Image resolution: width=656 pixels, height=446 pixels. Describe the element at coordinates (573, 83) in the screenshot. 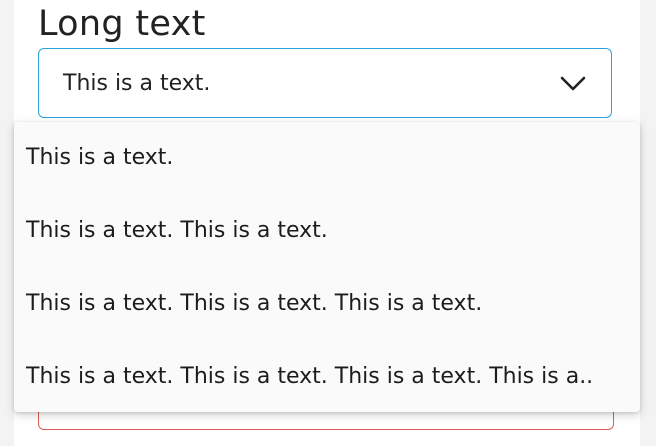

I see `chevron-down-icon` at that location.